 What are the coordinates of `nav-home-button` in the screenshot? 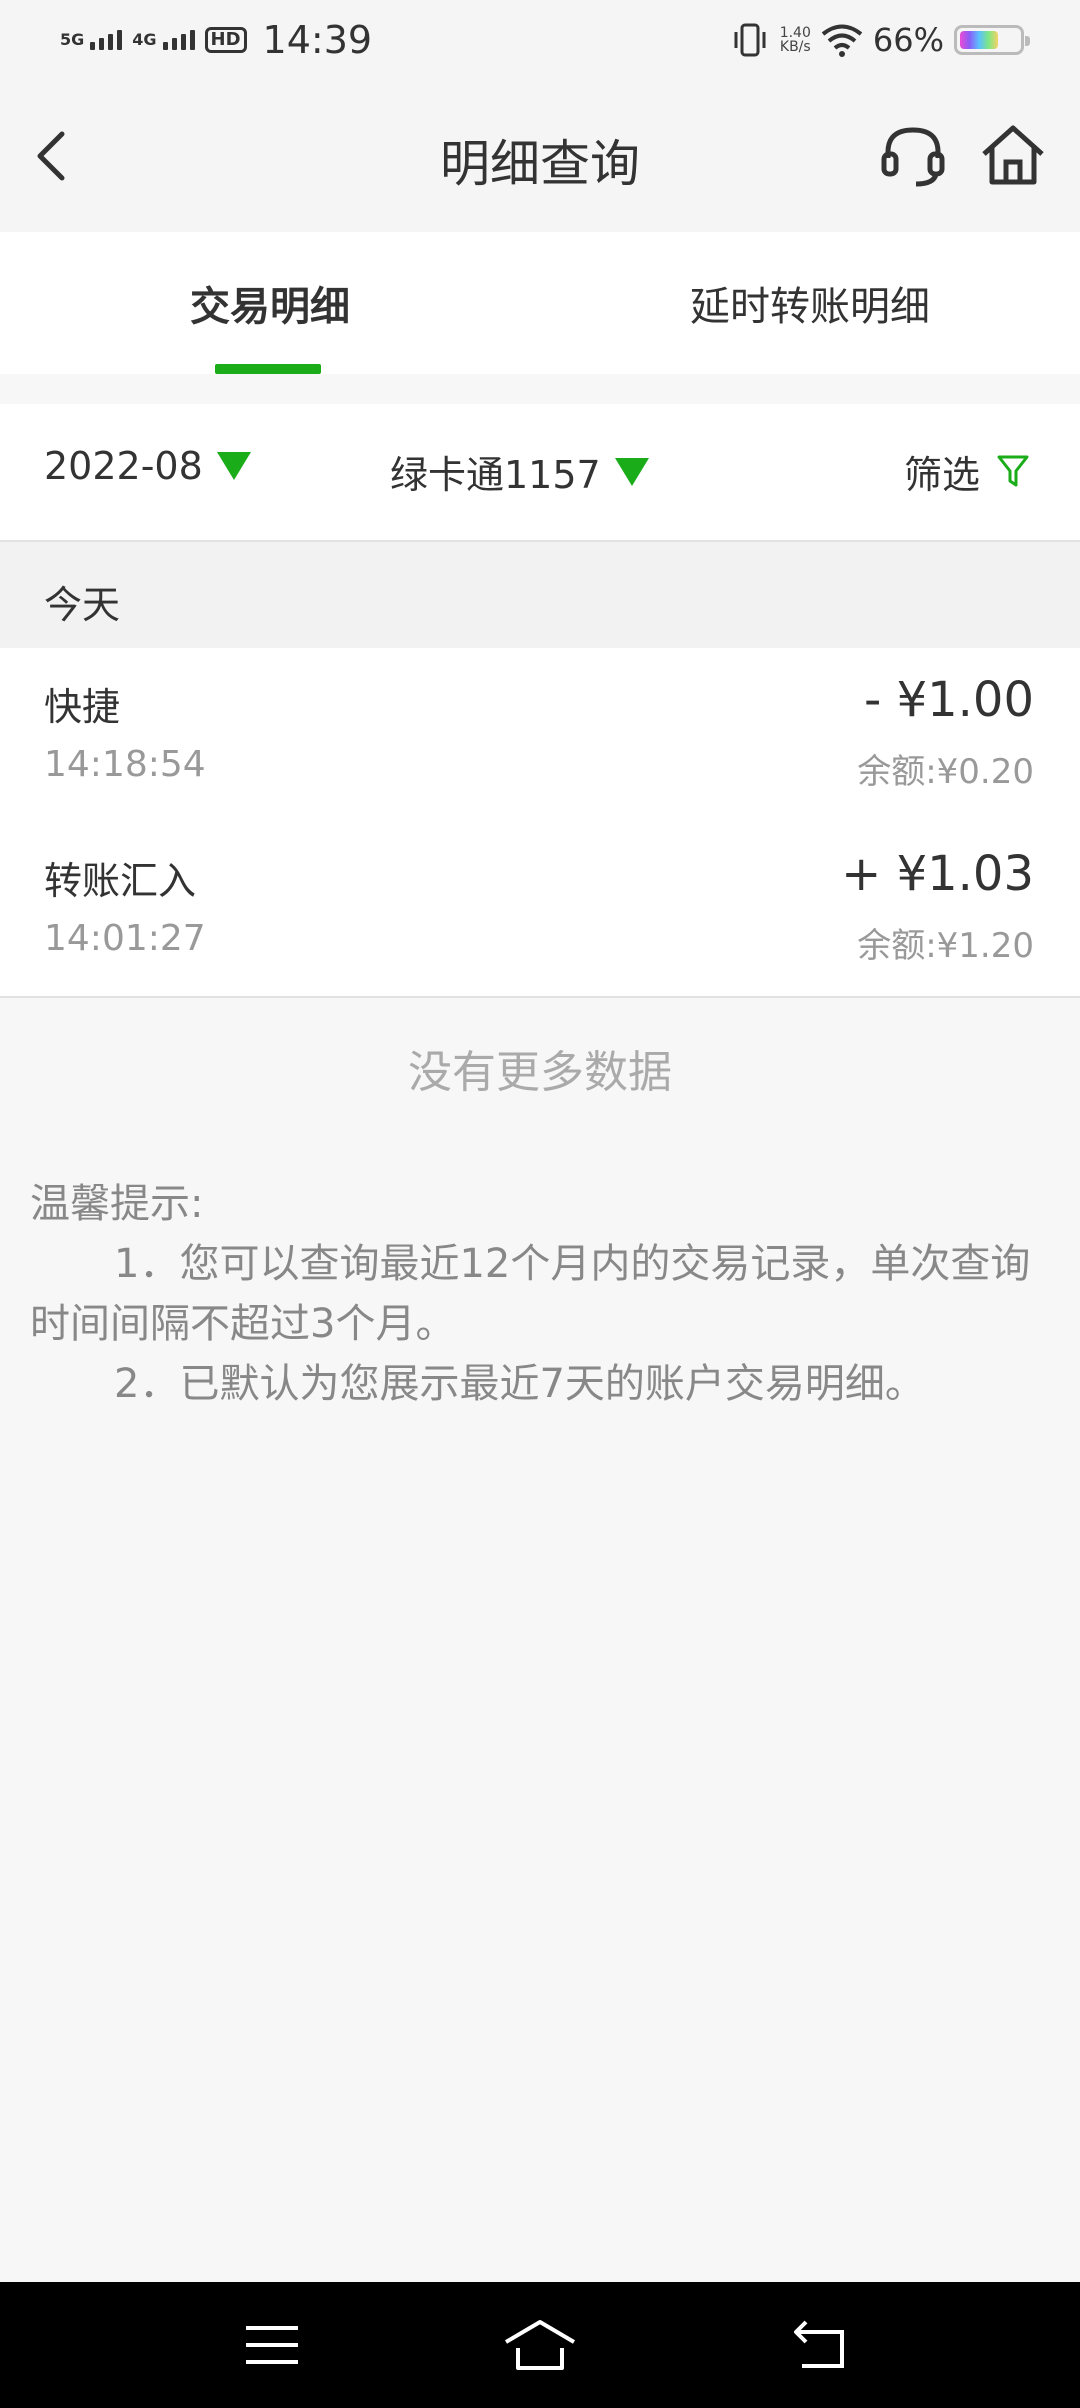 It's located at (540, 2345).